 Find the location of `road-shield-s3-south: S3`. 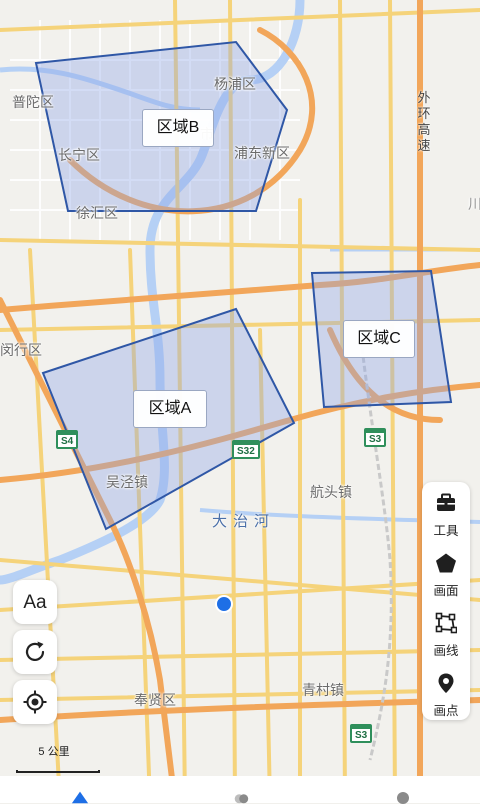

road-shield-s3-south: S3 is located at coordinates (361, 733).